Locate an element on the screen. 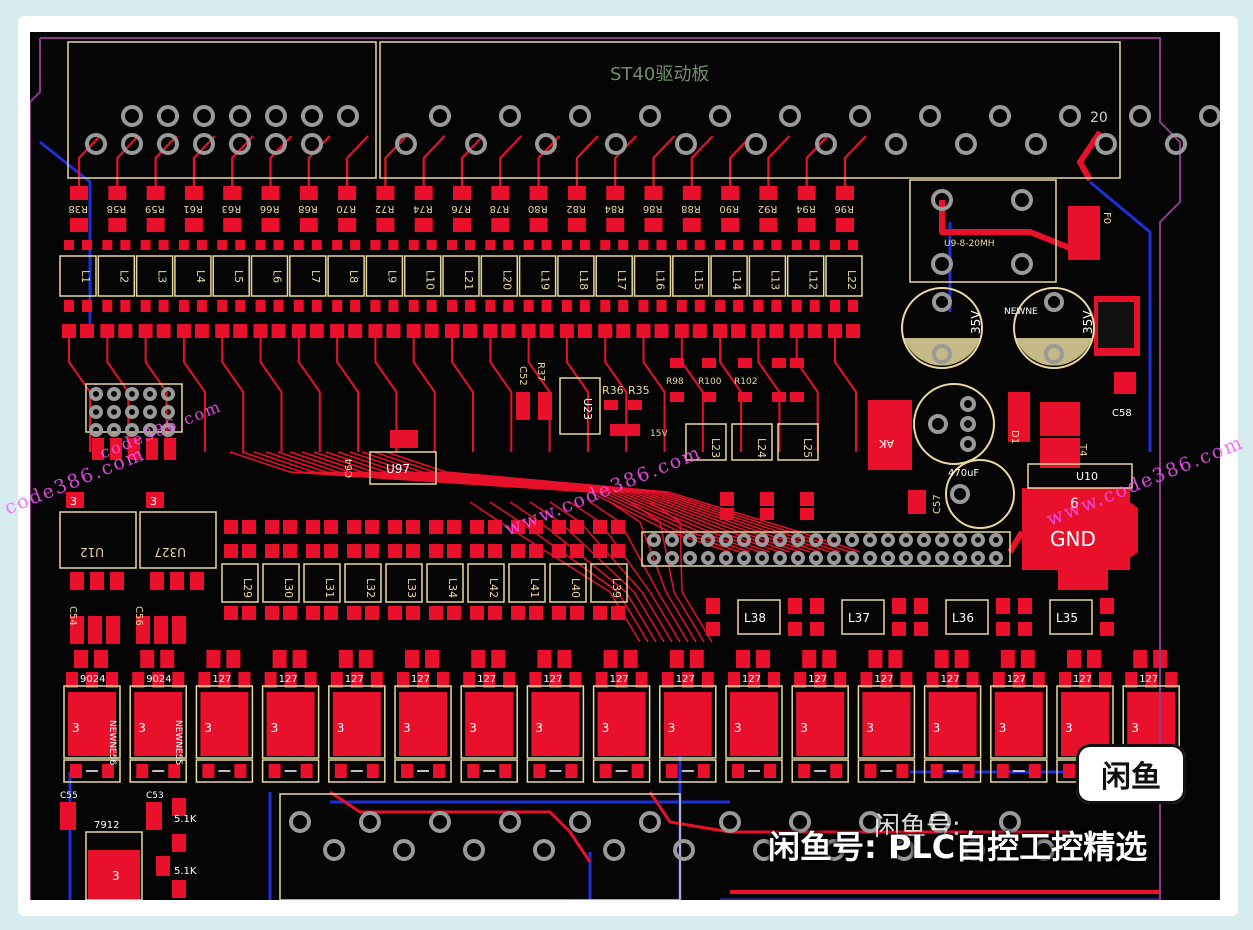 This screenshot has width=1253, height=930. badge-text: 闲鱼 is located at coordinates (1131, 777).